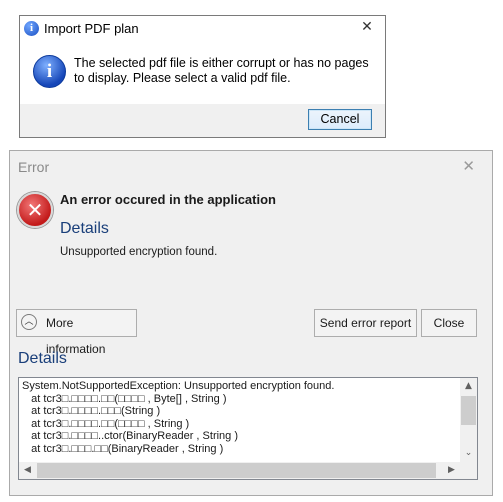  I want to click on error-dialog-titlebar: Error ✕, so click(251, 166).